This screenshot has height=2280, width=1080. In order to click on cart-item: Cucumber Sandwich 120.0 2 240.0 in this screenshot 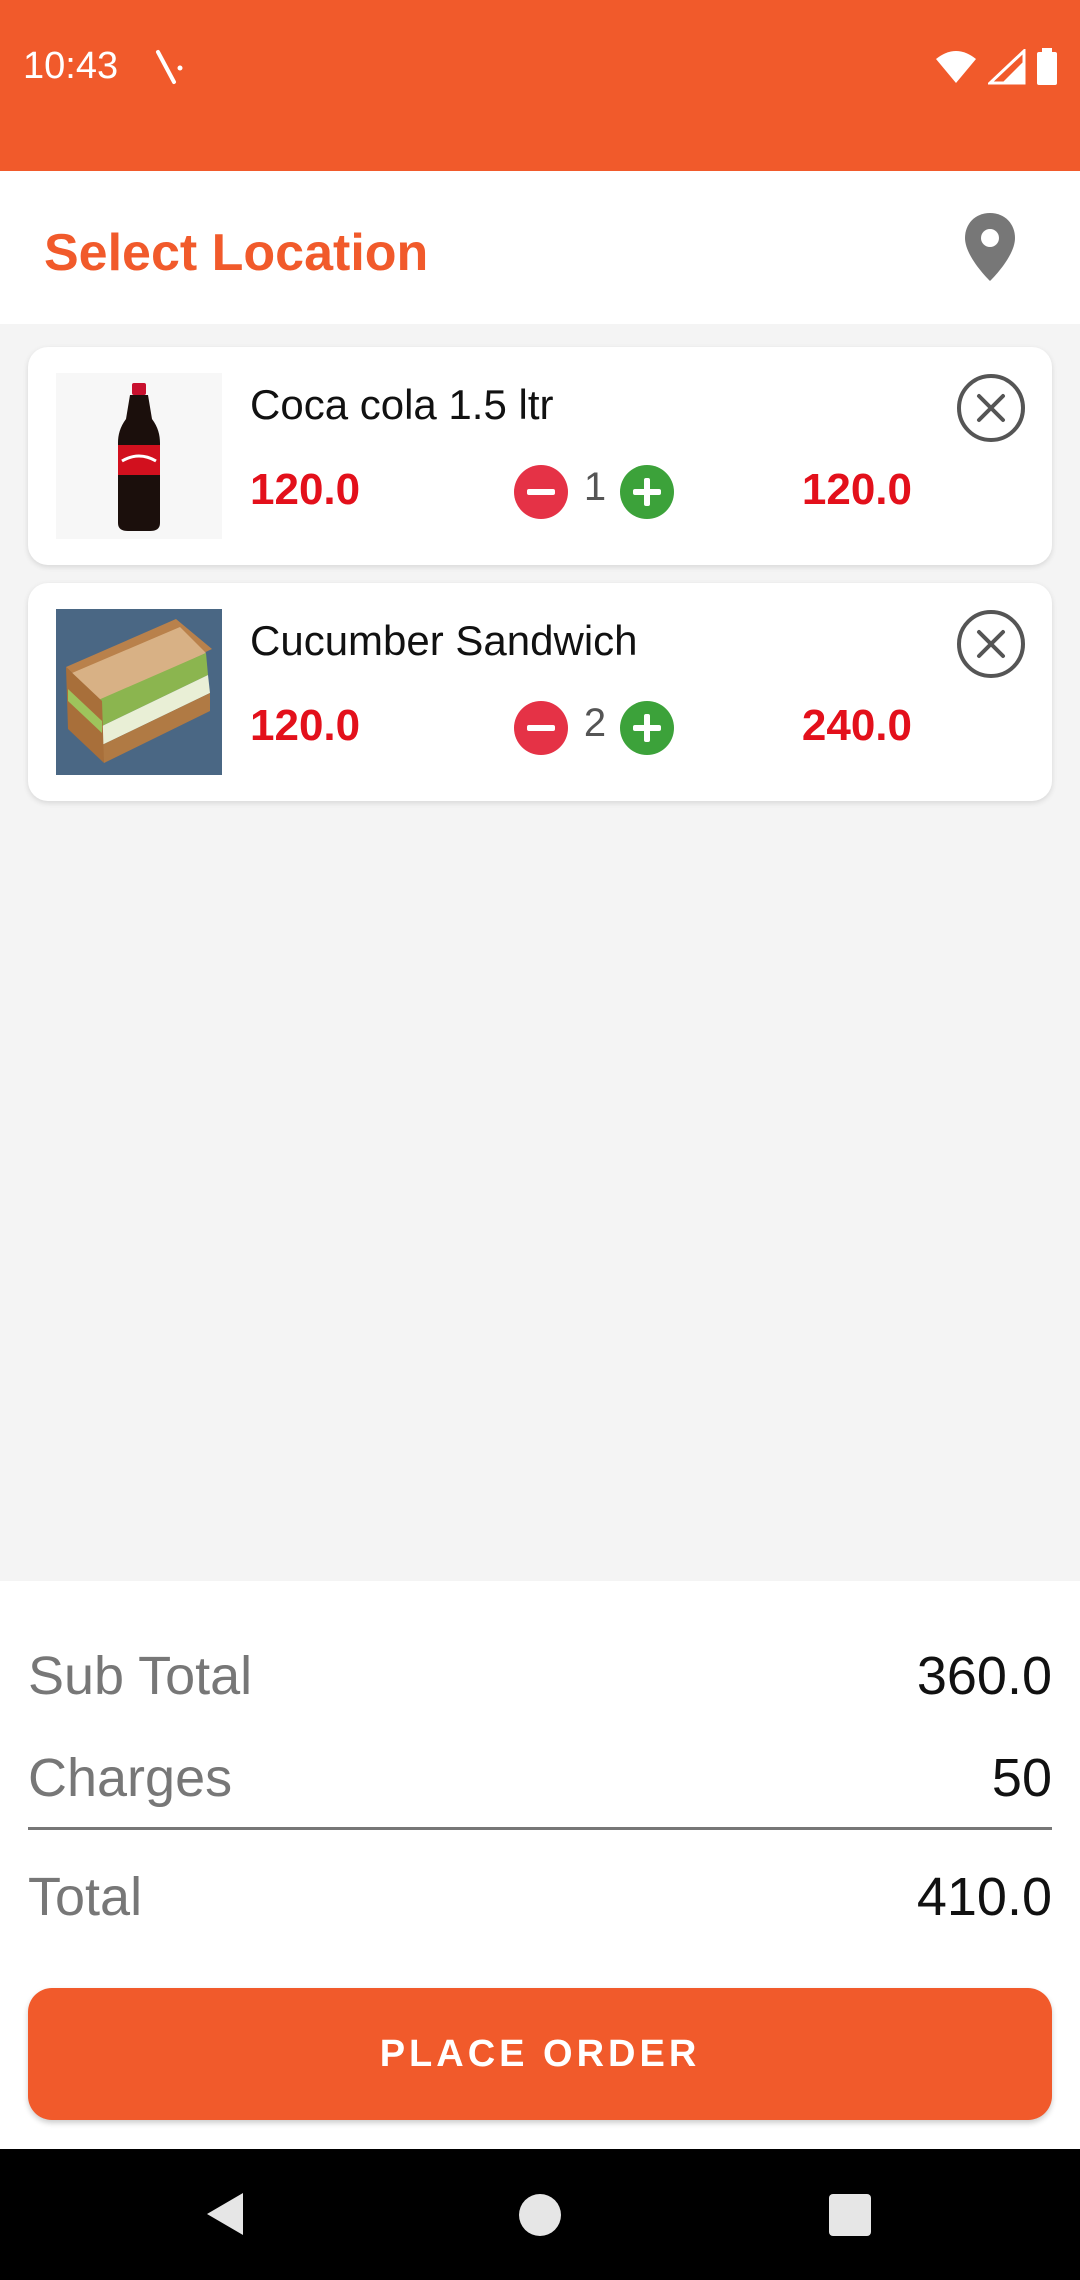, I will do `click(540, 692)`.